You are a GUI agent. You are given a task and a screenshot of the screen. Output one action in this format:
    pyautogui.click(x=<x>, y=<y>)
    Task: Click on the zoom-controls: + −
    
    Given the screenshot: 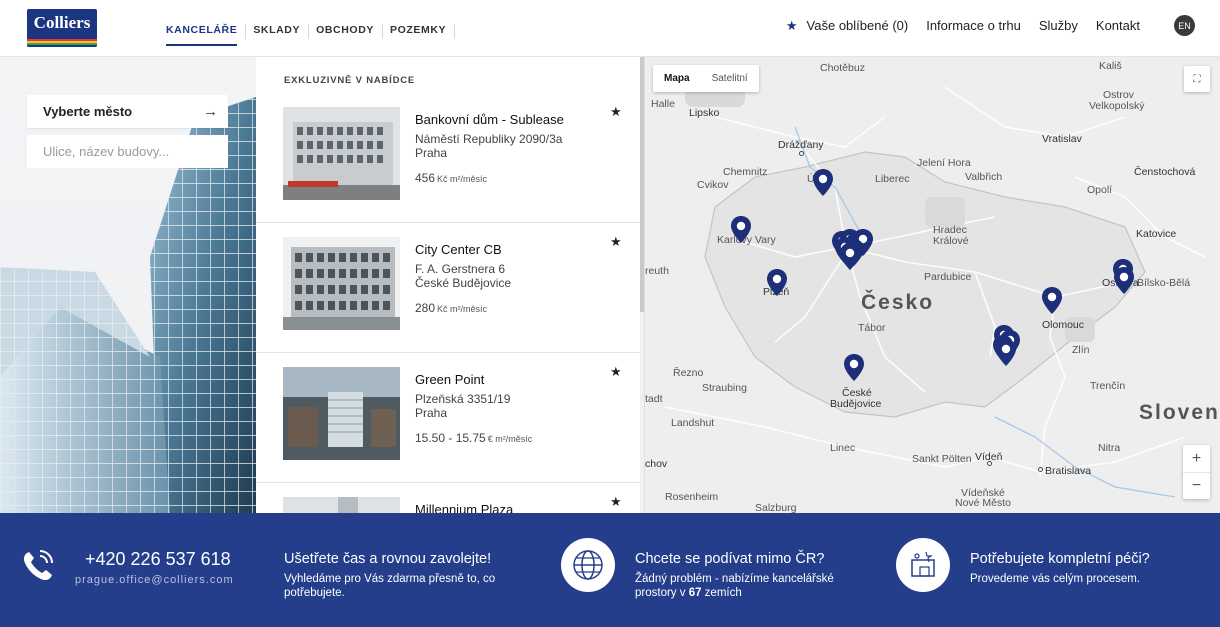 What is the action you would take?
    pyautogui.click(x=1196, y=472)
    